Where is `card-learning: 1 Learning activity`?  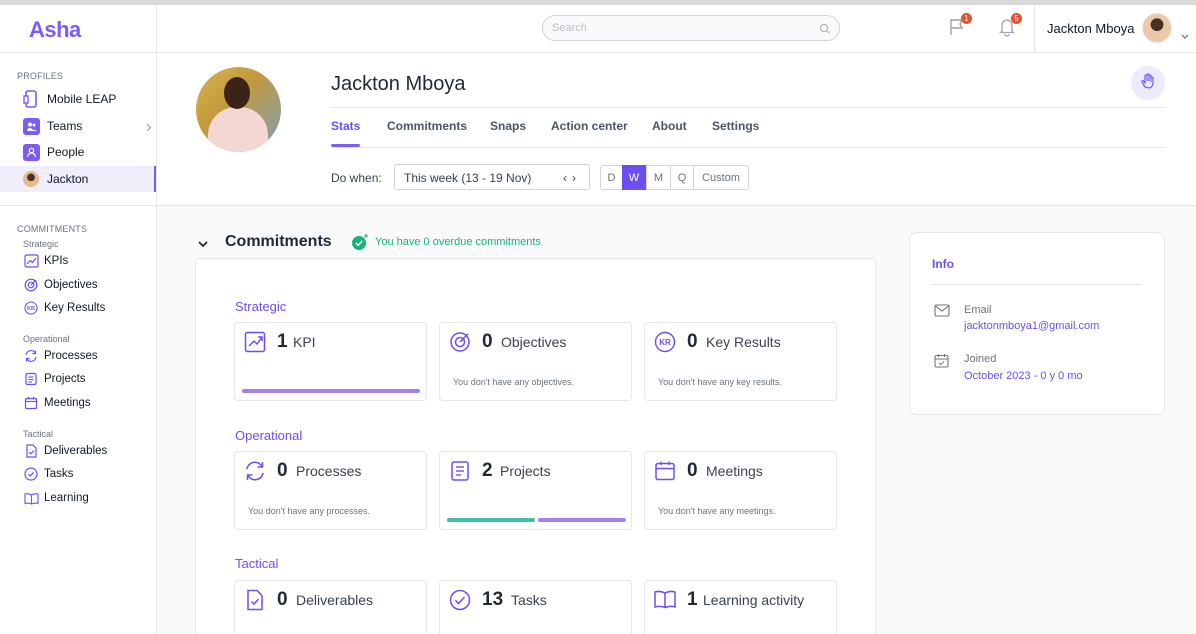 card-learning: 1 Learning activity is located at coordinates (740, 607).